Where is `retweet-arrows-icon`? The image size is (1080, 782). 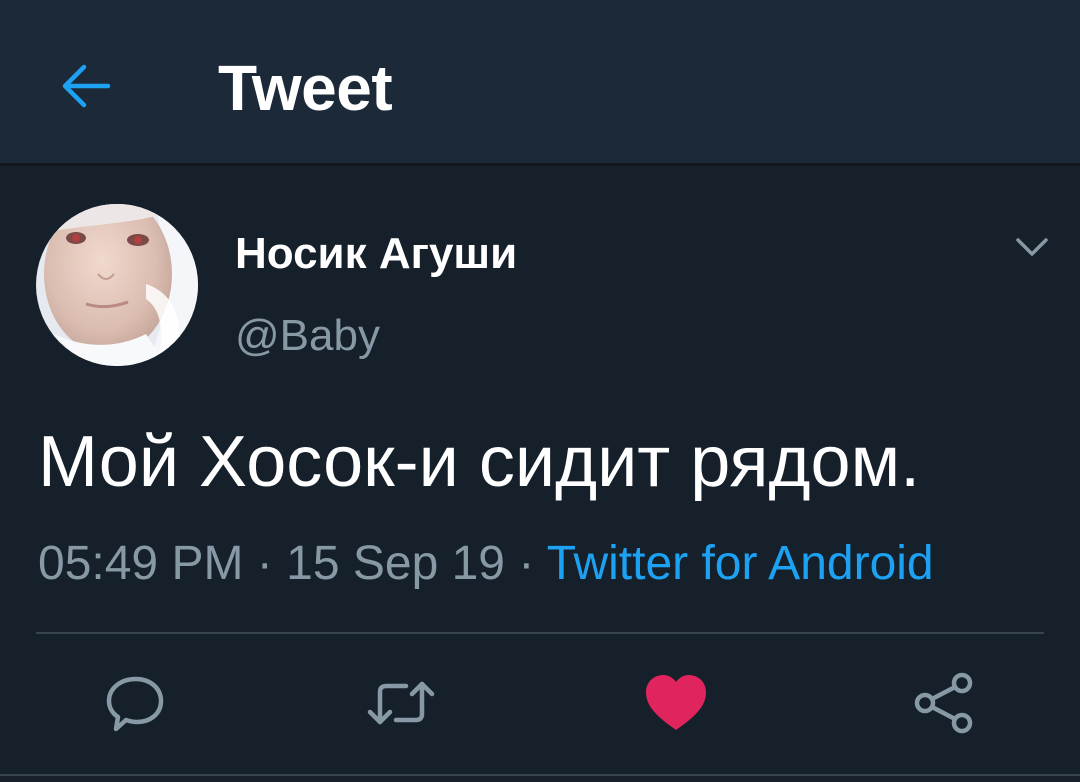
retweet-arrows-icon is located at coordinates (401, 703).